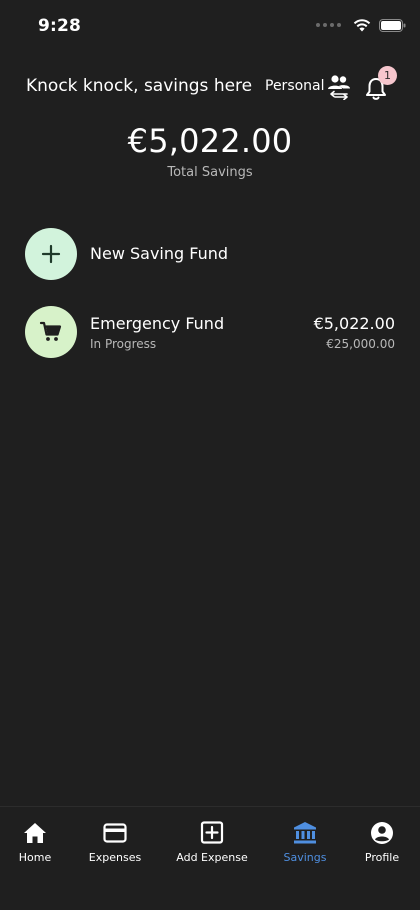 Image resolution: width=420 pixels, height=910 pixels. I want to click on fund-status: In Progress, so click(123, 344).